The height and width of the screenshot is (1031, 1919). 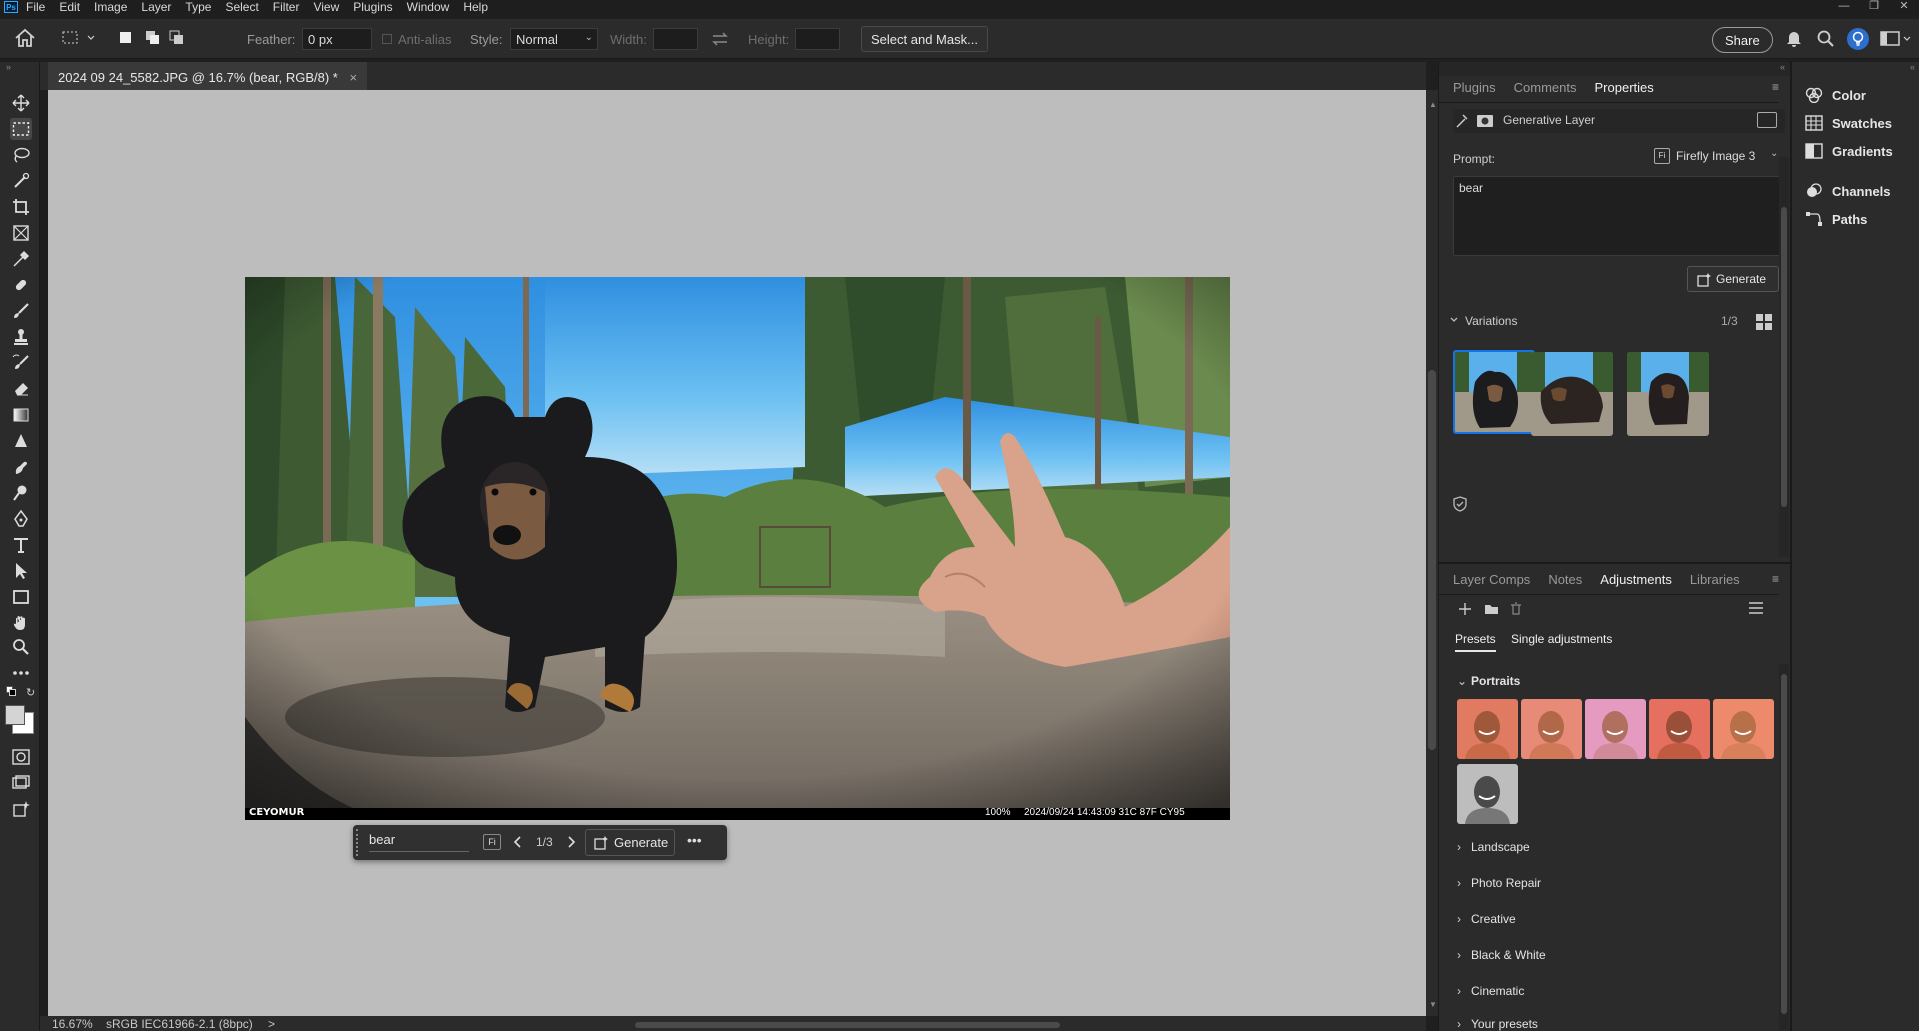 I want to click on variations-chevron-icon, so click(x=1454, y=320).